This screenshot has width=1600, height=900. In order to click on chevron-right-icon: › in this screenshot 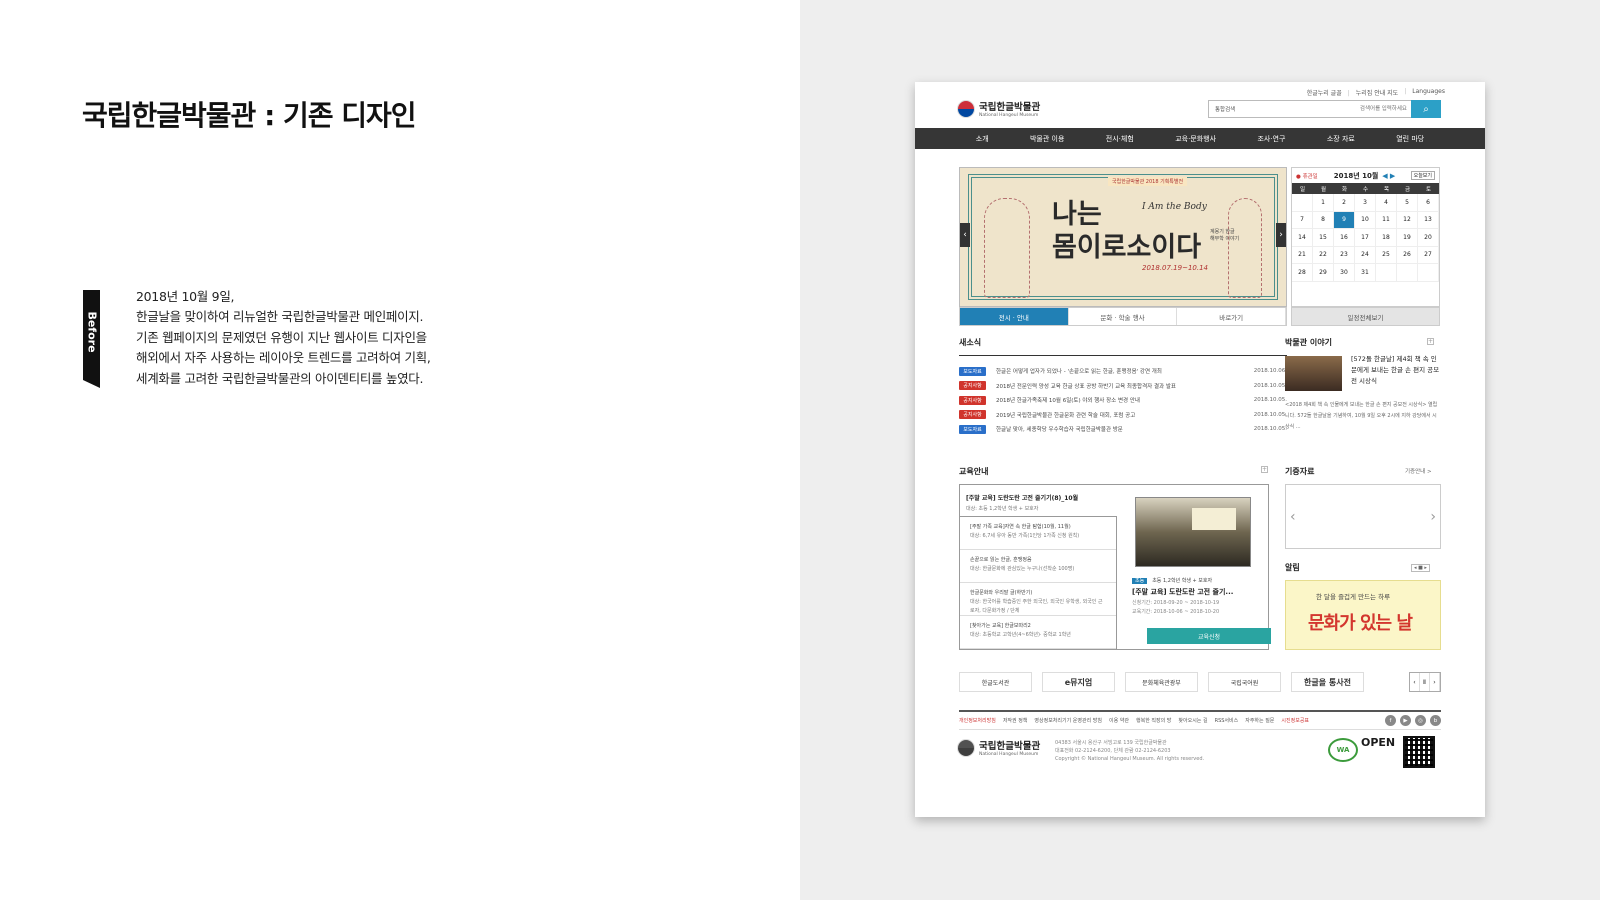, I will do `click(1435, 682)`.